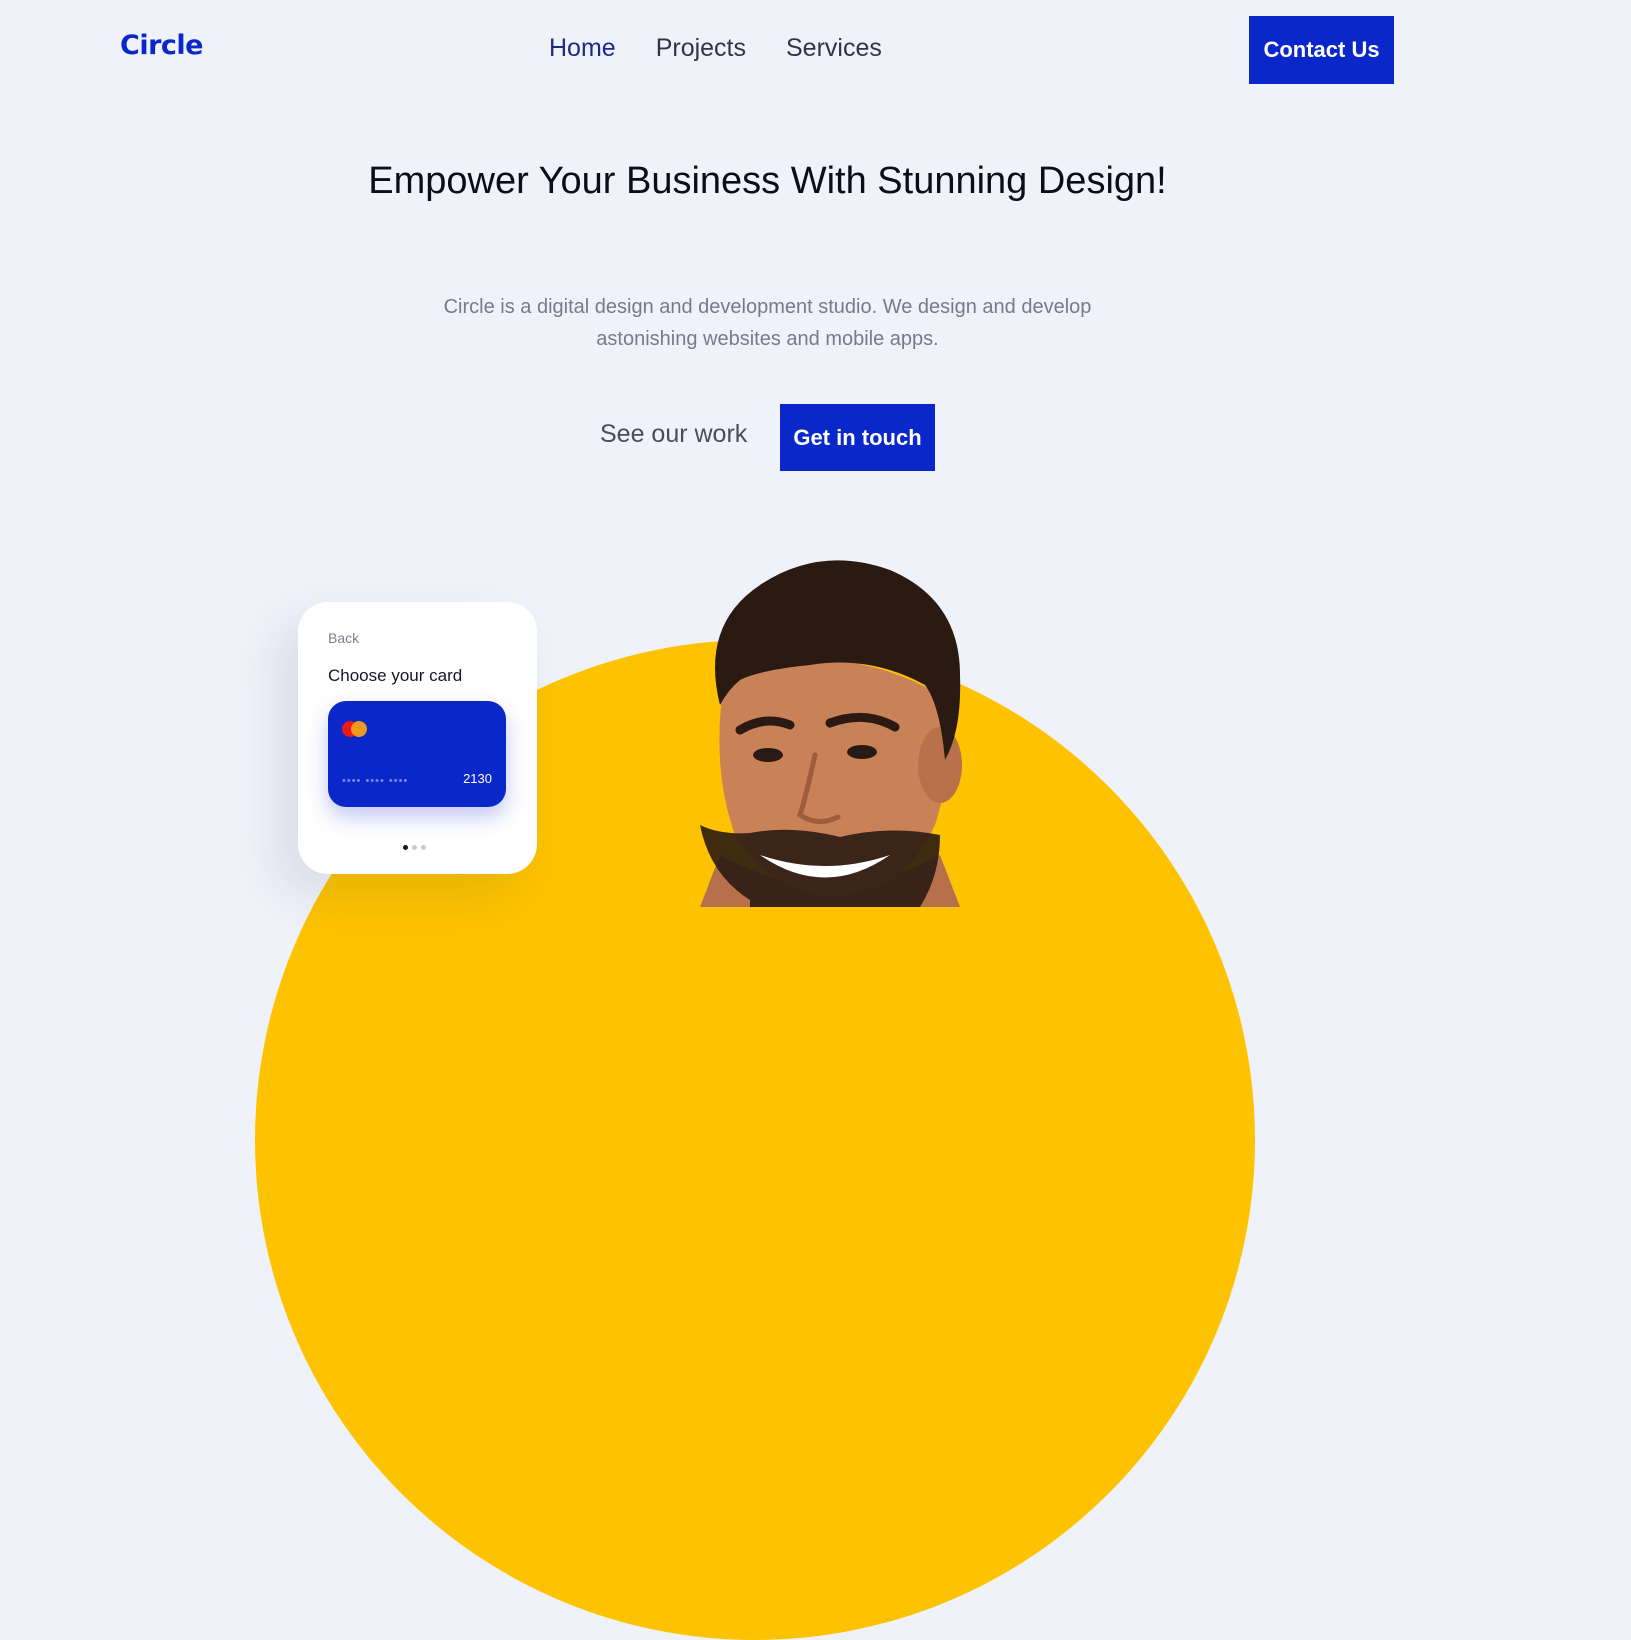  What do you see at coordinates (673, 434) in the screenshot?
I see `see-our-work-link: See our work` at bounding box center [673, 434].